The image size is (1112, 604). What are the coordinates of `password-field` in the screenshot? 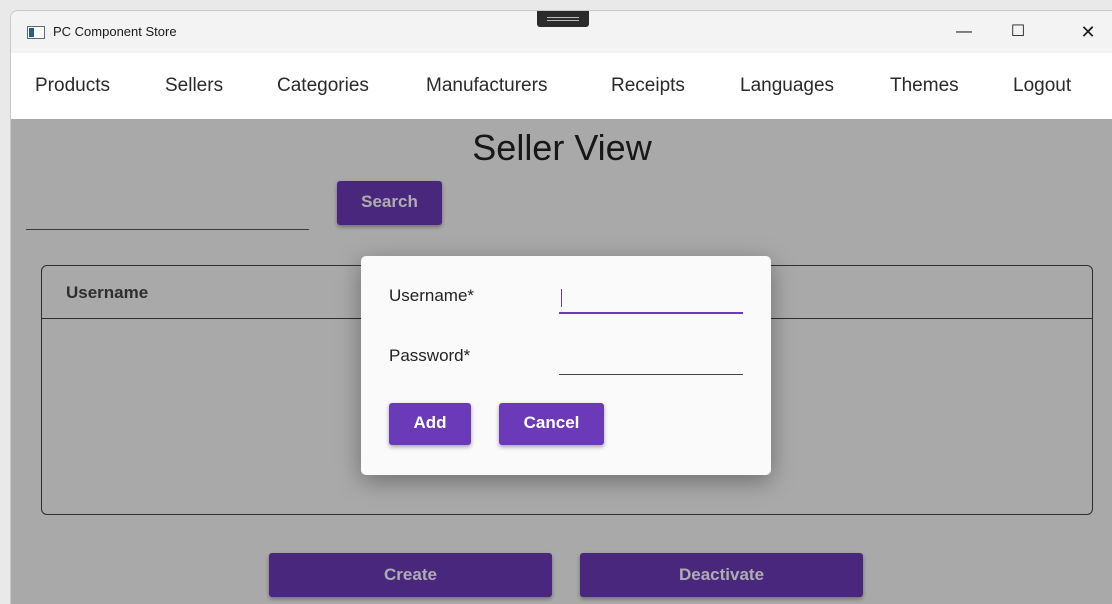 It's located at (651, 361).